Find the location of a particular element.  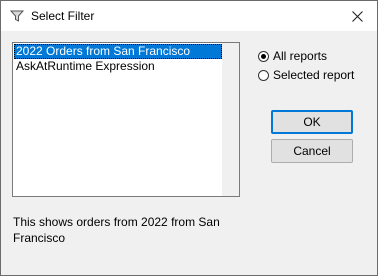

ok-button: OK is located at coordinates (312, 122).